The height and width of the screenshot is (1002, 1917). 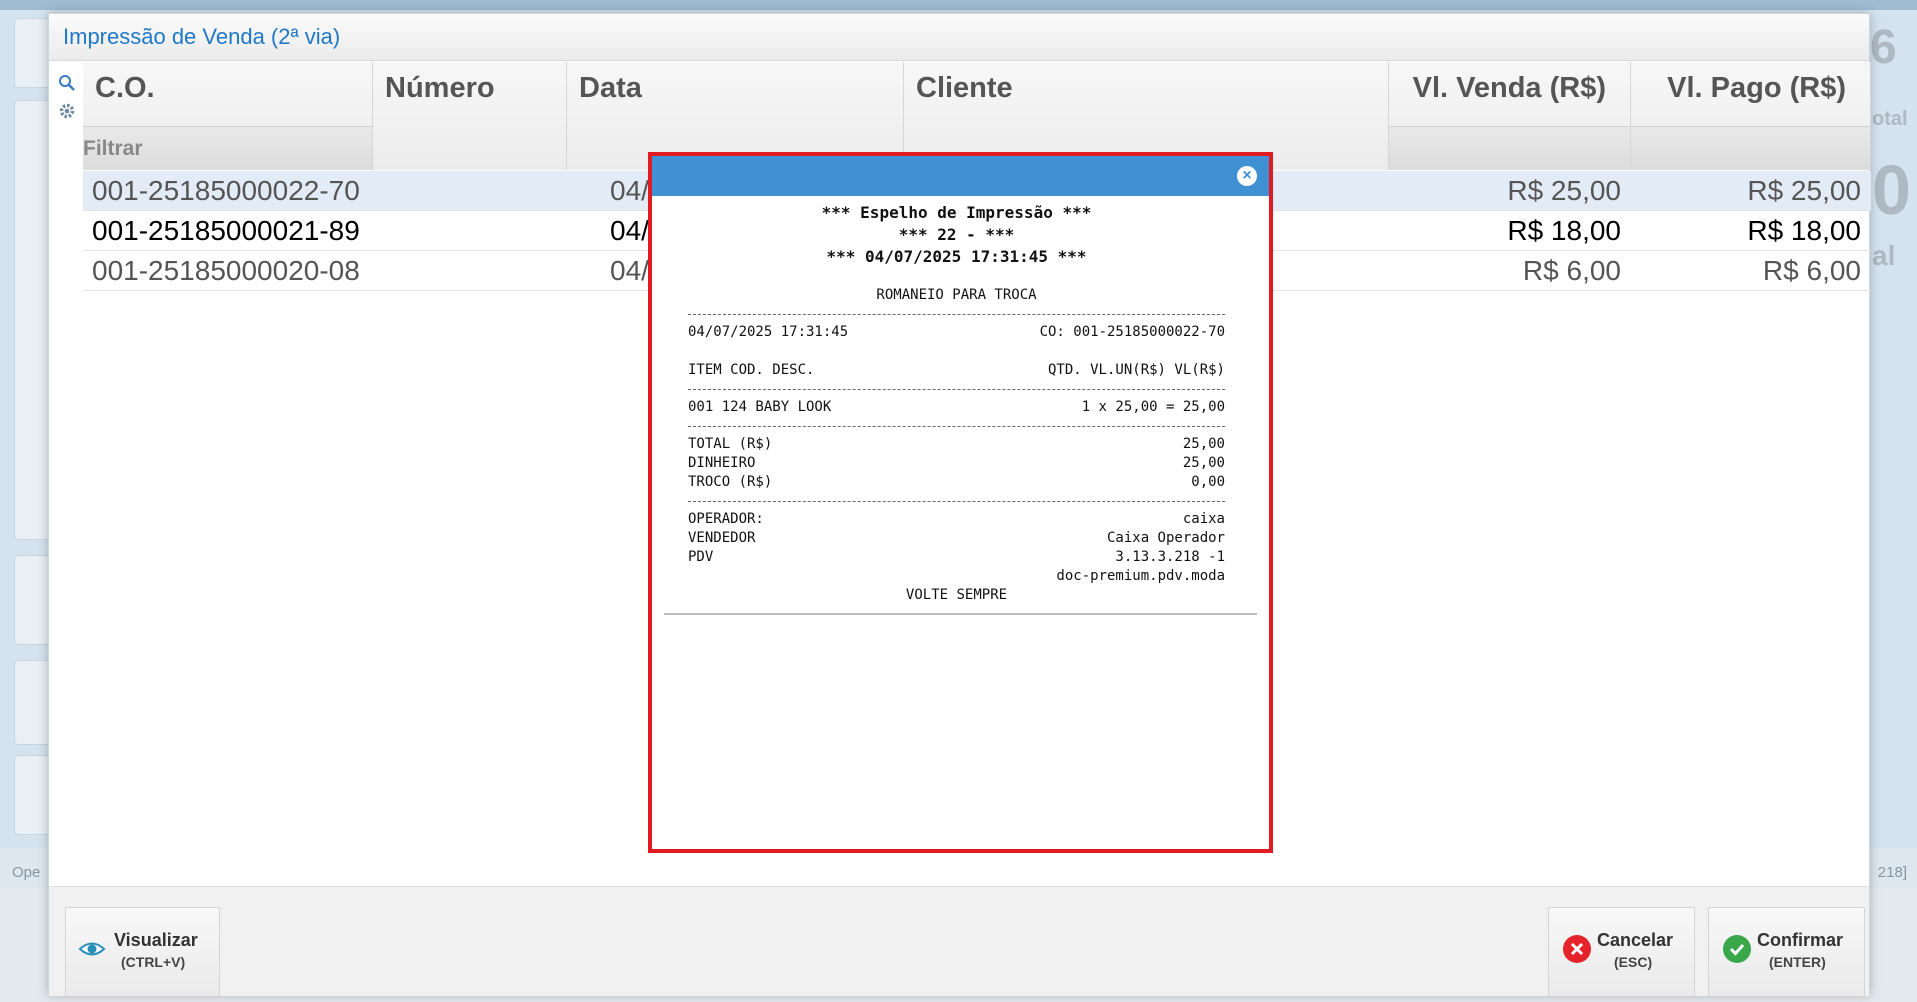 What do you see at coordinates (1571, 270) in the screenshot?
I see `cell-valor-venda: R$ 6,00` at bounding box center [1571, 270].